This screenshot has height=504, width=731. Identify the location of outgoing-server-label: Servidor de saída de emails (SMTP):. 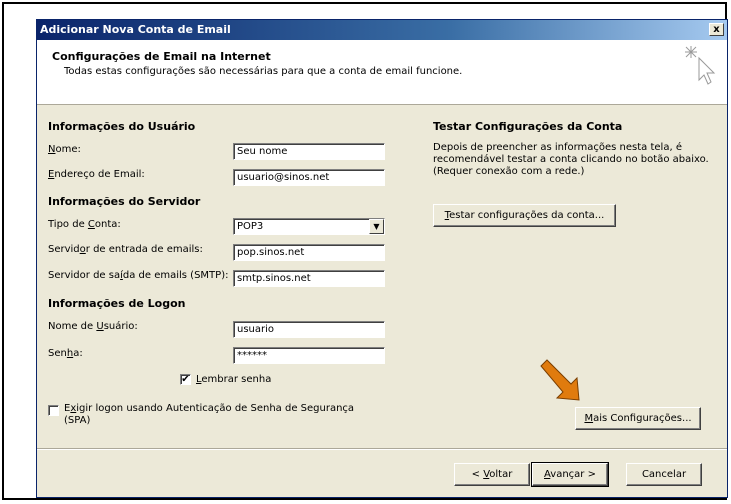
(138, 275).